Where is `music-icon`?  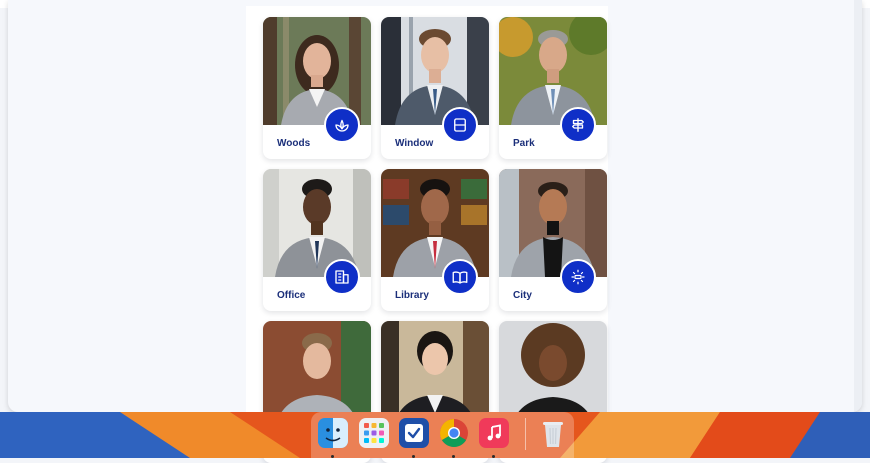
music-icon is located at coordinates (494, 433).